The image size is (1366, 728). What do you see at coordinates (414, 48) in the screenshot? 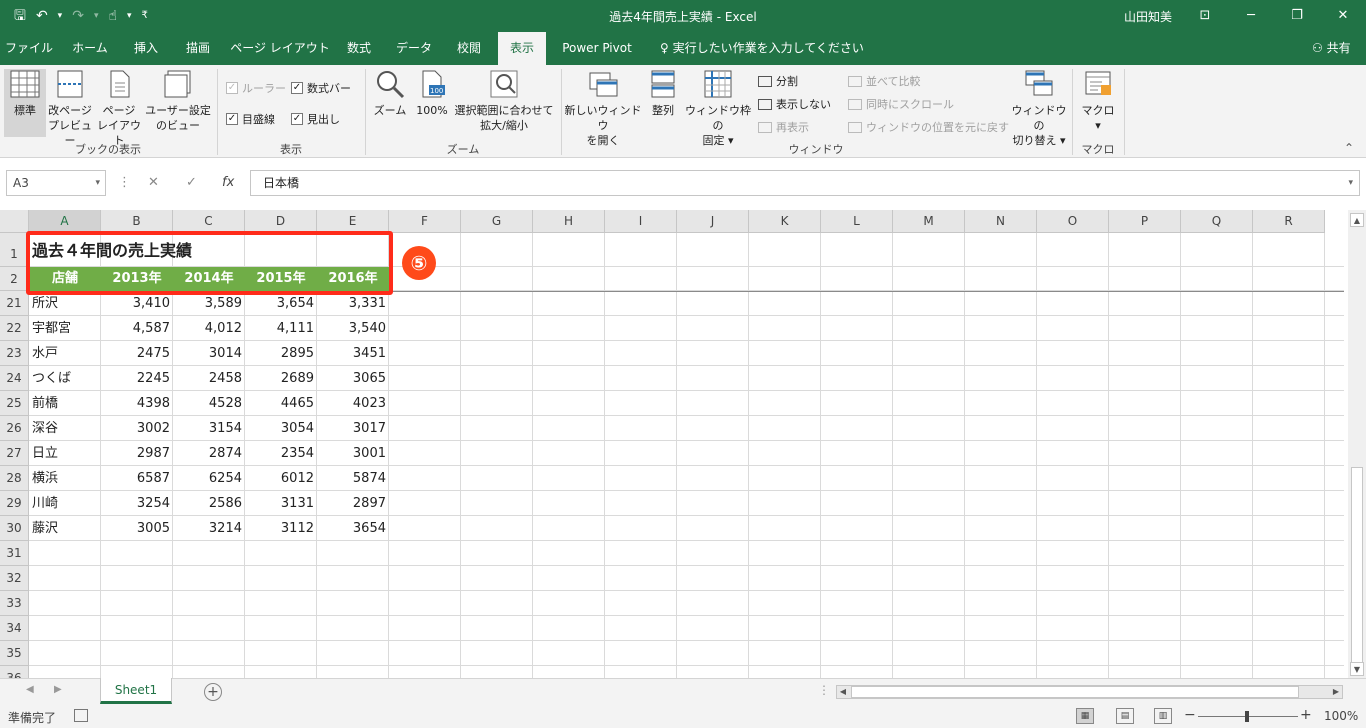
I see `tab-data: データ` at bounding box center [414, 48].